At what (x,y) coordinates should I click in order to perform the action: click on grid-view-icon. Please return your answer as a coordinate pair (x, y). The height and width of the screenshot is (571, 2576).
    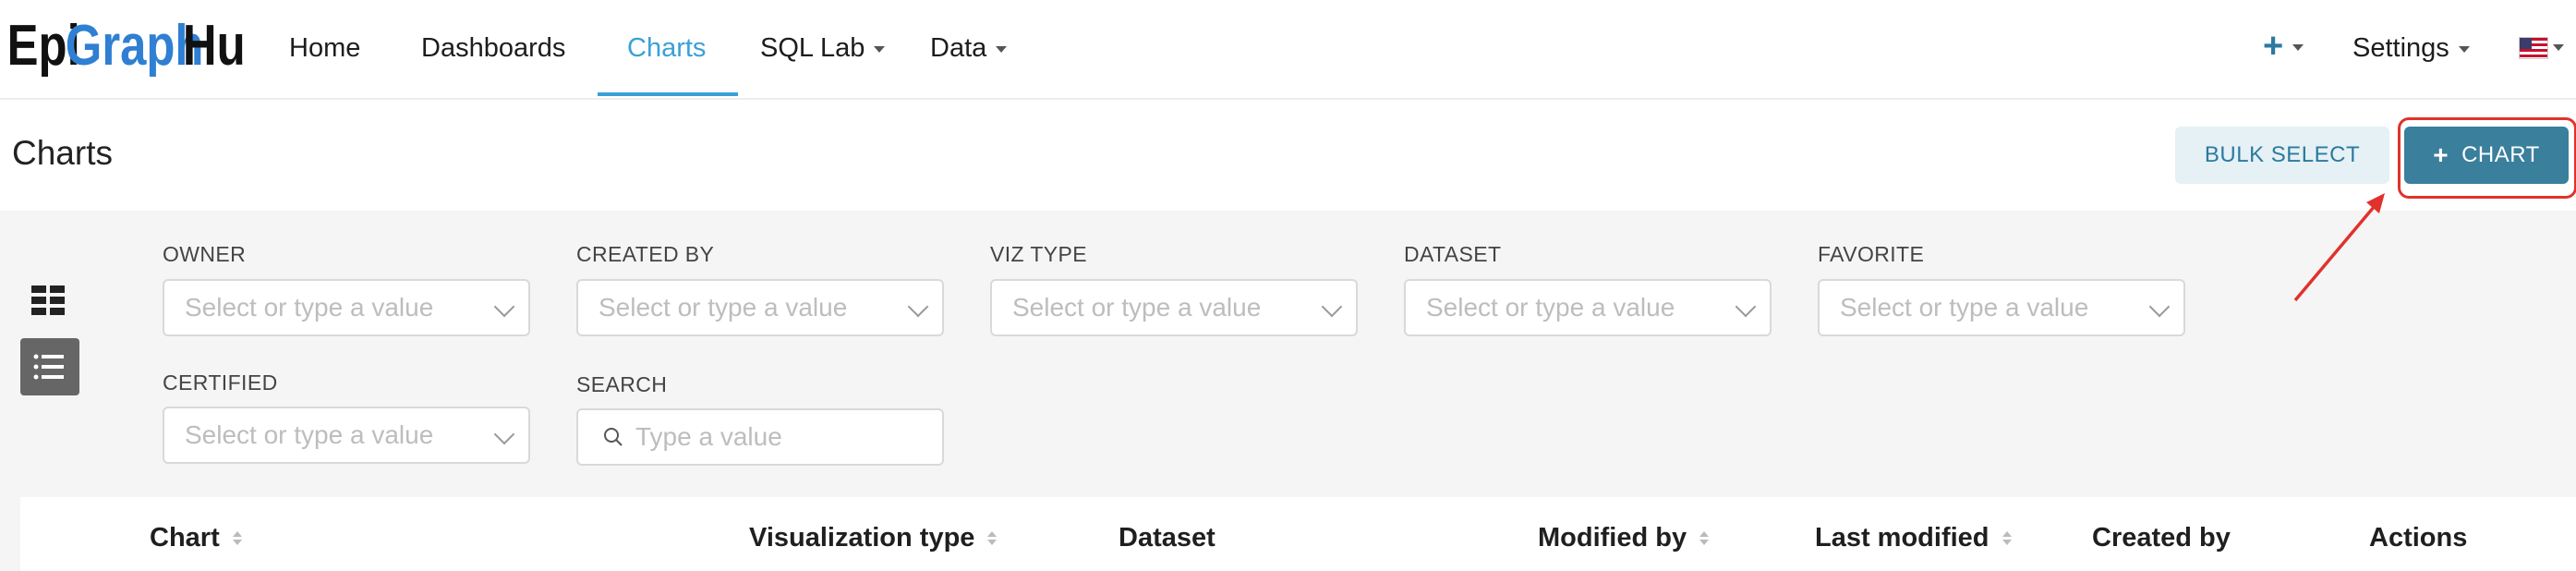
    Looking at the image, I should click on (49, 300).